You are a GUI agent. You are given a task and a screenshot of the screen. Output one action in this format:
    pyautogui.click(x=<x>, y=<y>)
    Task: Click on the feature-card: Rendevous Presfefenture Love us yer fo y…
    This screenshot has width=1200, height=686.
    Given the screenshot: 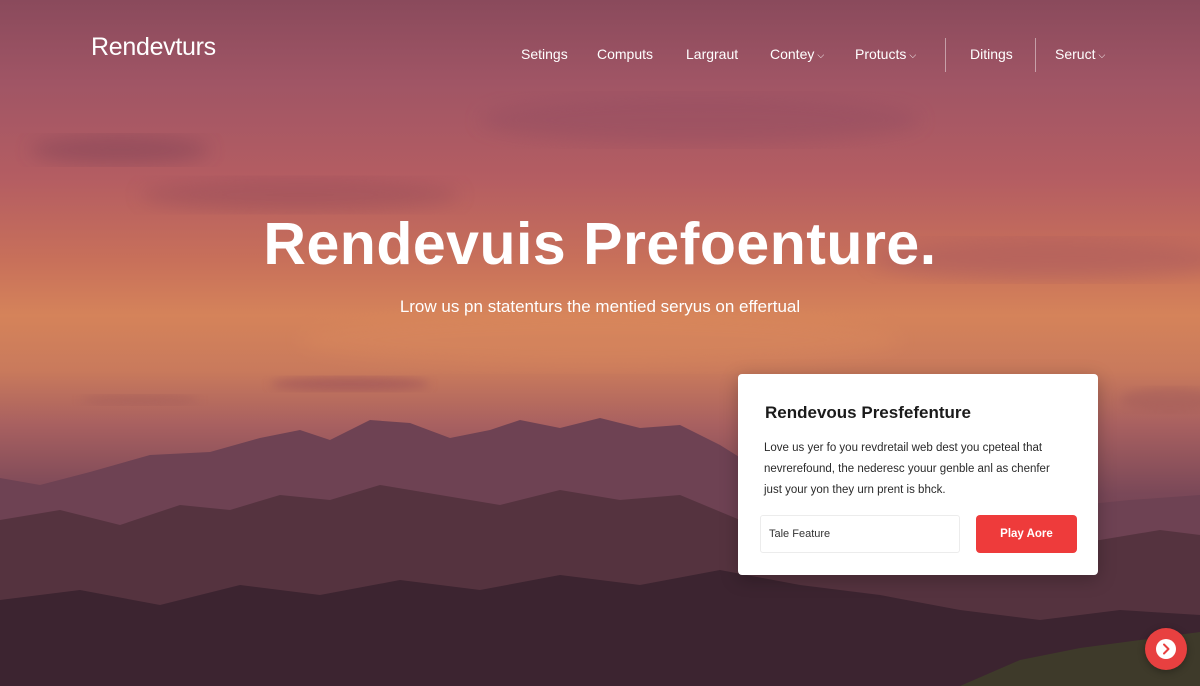 What is the action you would take?
    pyautogui.click(x=918, y=474)
    